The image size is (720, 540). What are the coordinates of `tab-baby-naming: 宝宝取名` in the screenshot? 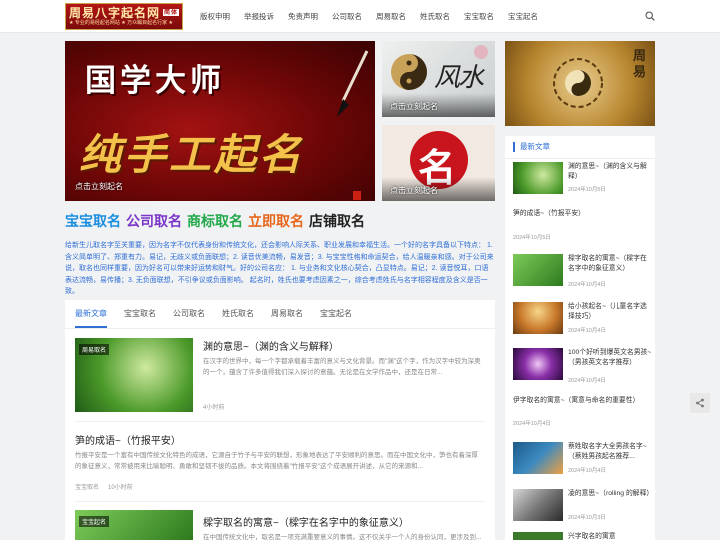 It's located at (140, 318).